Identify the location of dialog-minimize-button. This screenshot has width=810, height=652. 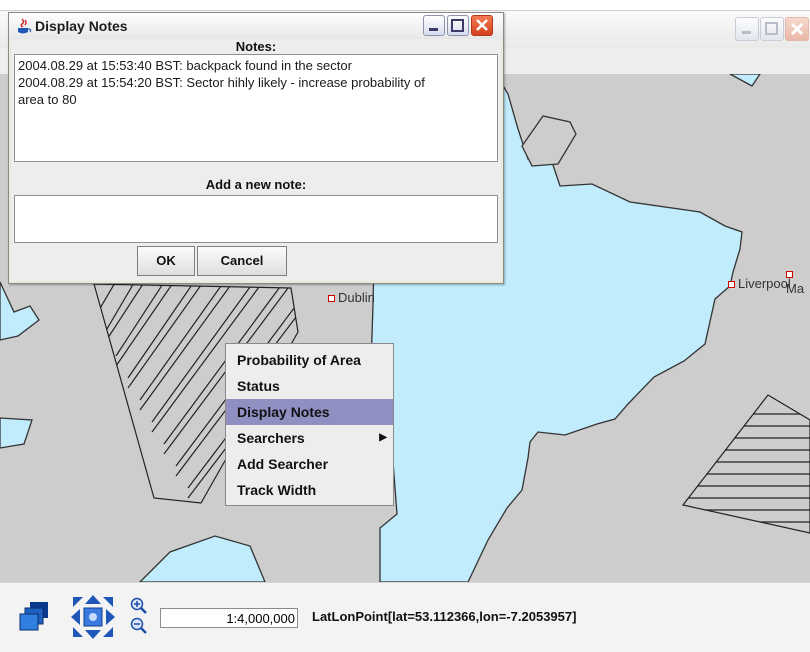
(434, 25).